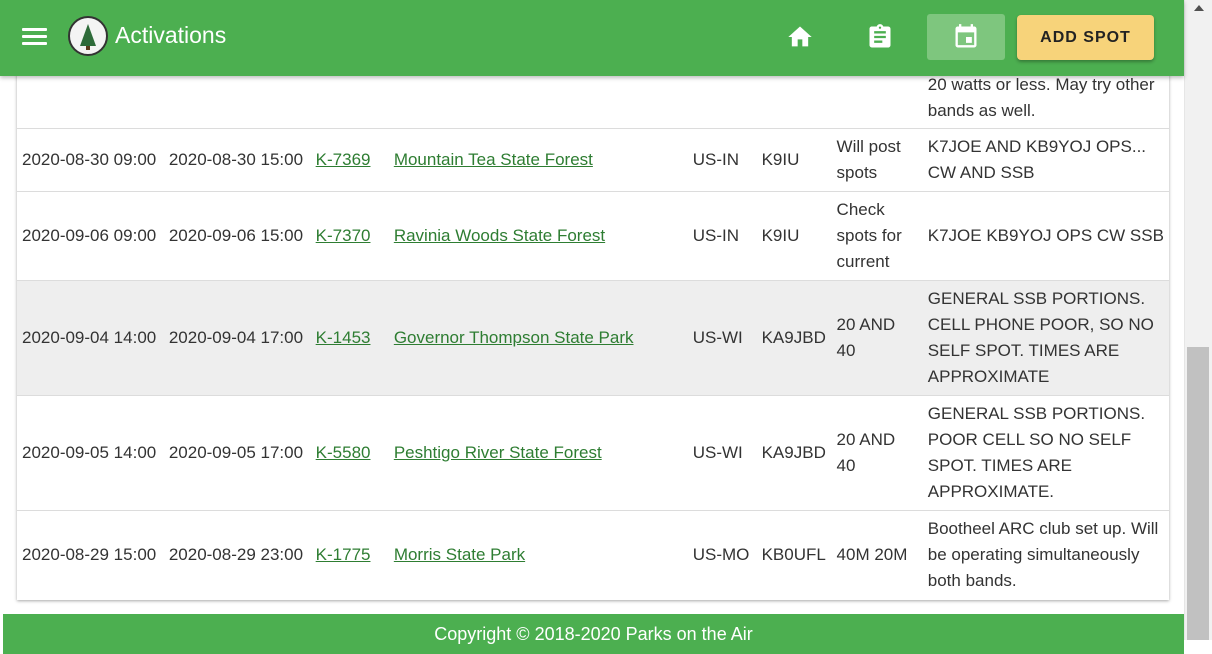 The height and width of the screenshot is (654, 1212). Describe the element at coordinates (1199, 8) in the screenshot. I see `scroll-up-arrow-icon` at that location.